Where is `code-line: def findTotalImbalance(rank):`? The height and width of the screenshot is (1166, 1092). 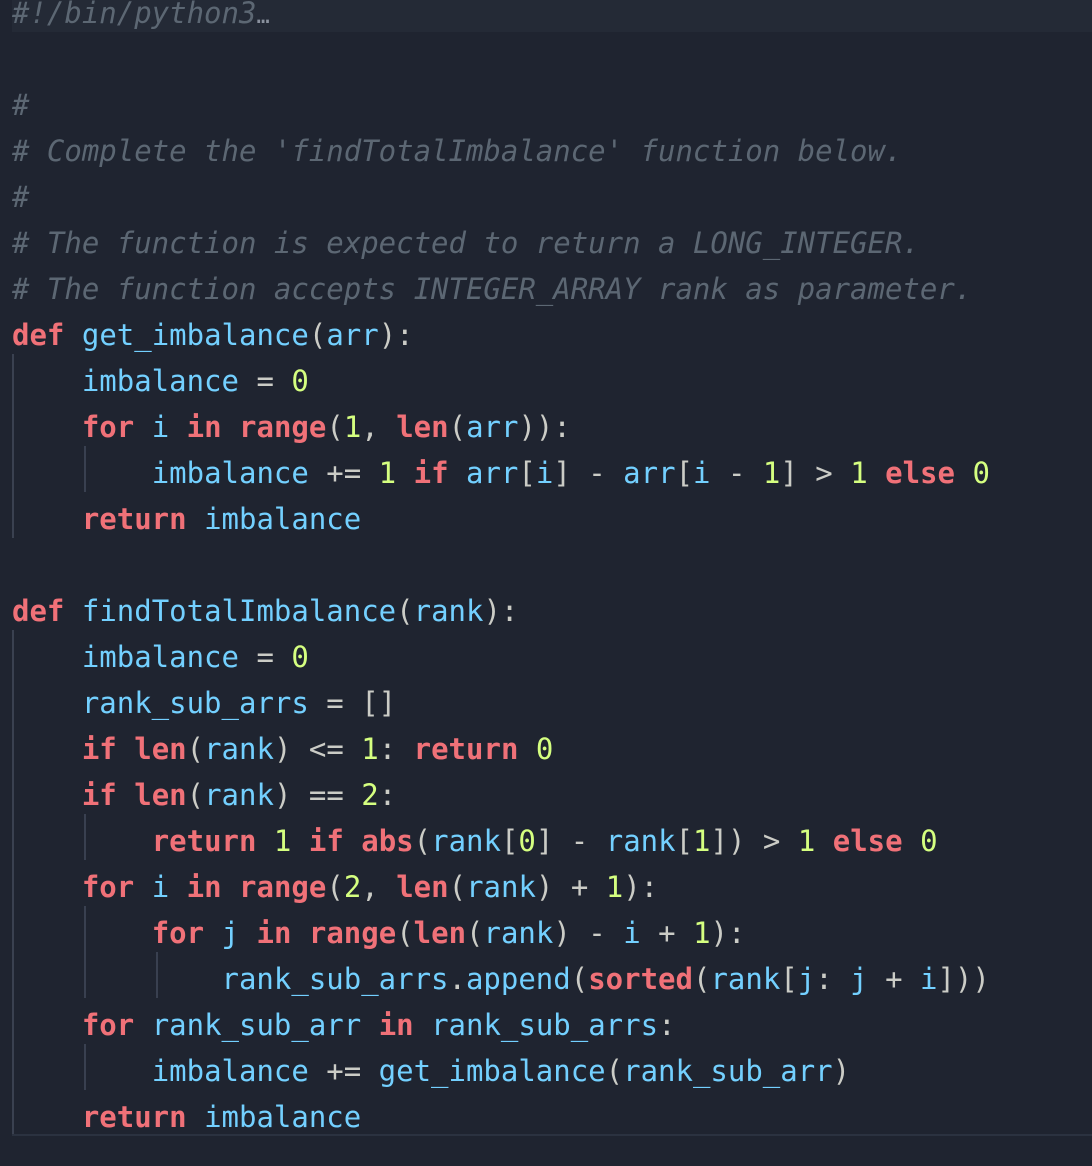
code-line: def findTotalImbalance(rank): is located at coordinates (265, 611).